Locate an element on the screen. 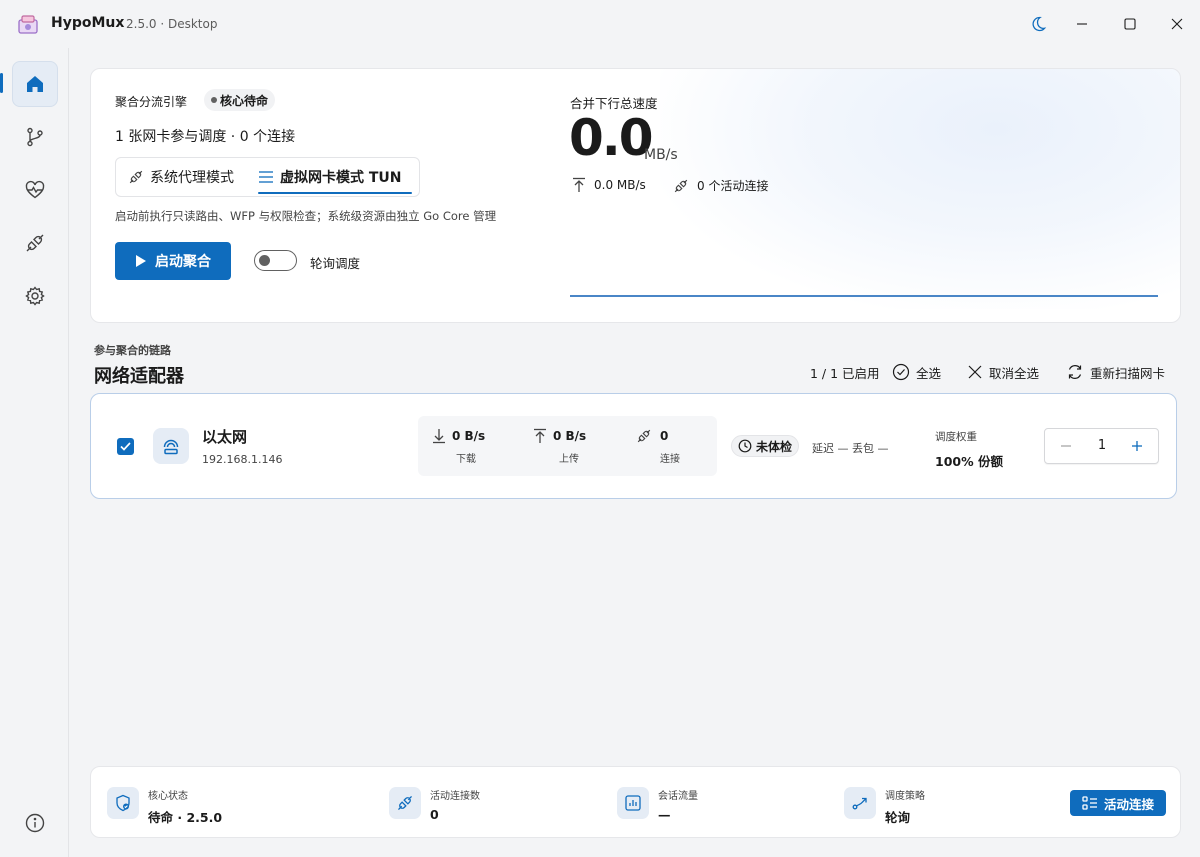  speed-sparkline is located at coordinates (864, 296).